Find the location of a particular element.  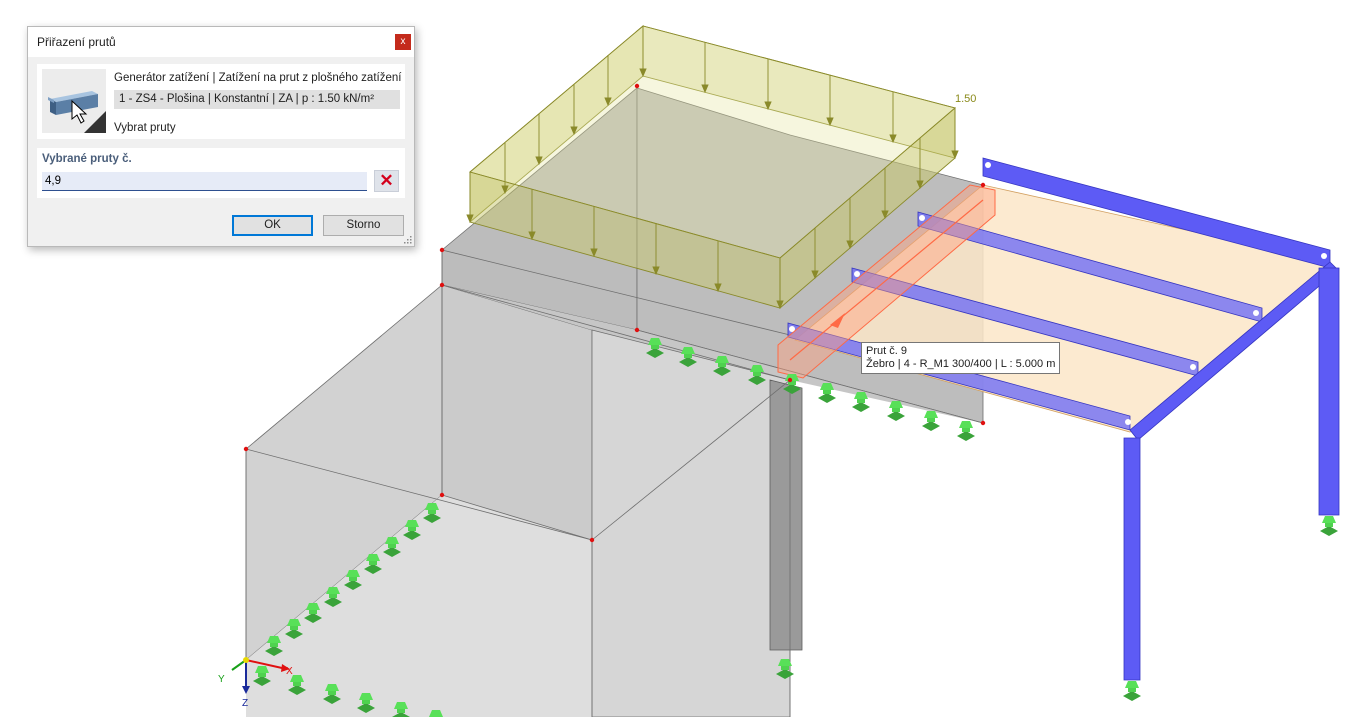

cancel-button: Storno is located at coordinates (363, 225).